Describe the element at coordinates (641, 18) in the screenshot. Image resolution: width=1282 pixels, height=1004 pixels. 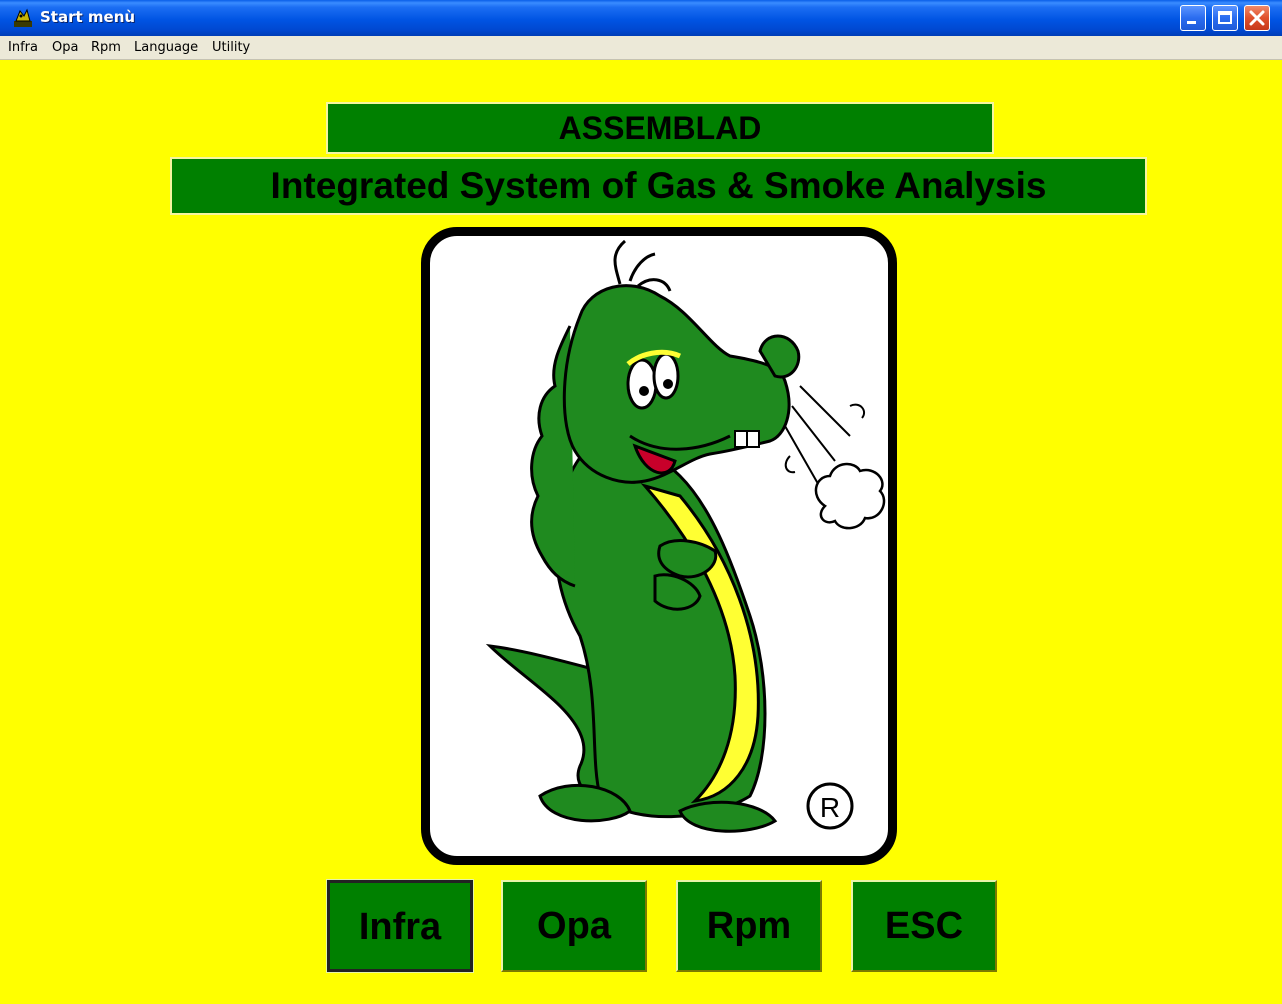
I see `title-bar: Start menù` at that location.